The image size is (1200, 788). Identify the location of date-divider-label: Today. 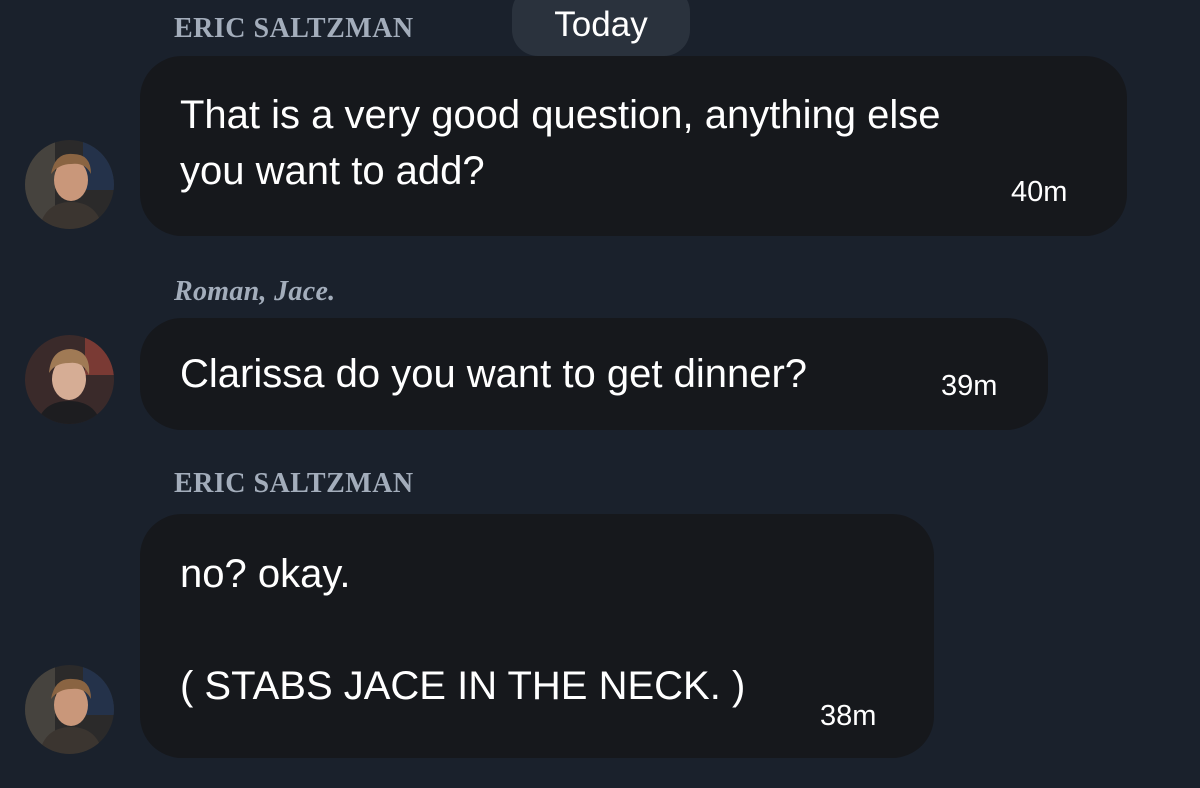
(601, 24).